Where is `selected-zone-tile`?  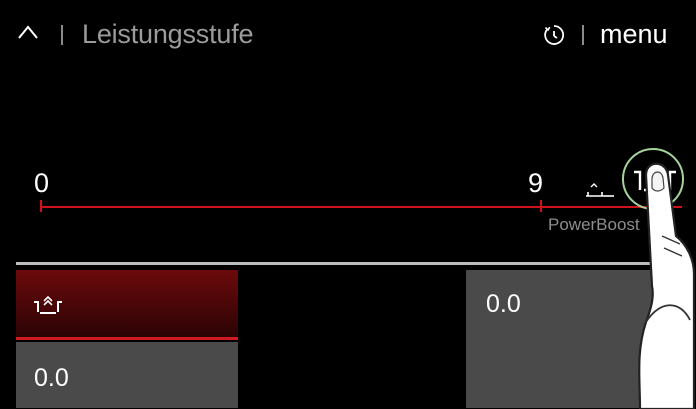 selected-zone-tile is located at coordinates (127, 305).